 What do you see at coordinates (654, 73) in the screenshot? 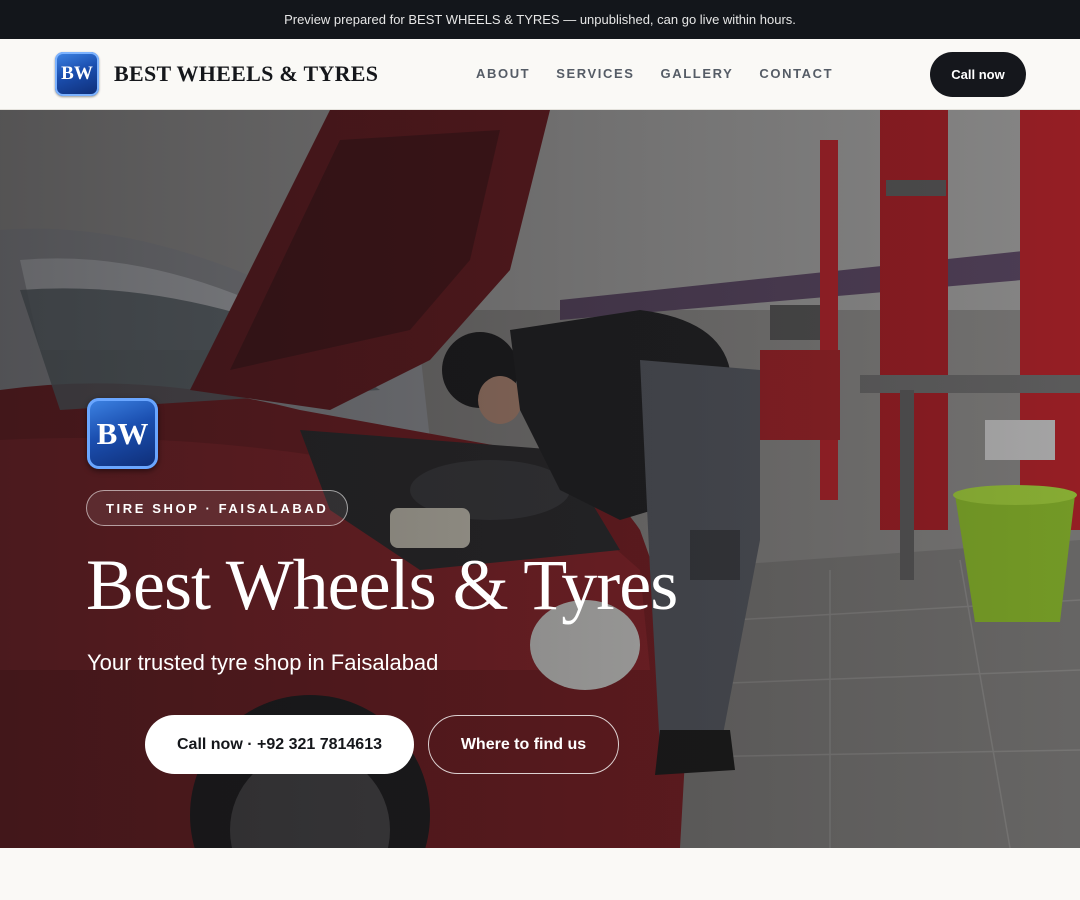
I see `main-nav: ABOUT SERVICES GALLERY CONTACT` at bounding box center [654, 73].